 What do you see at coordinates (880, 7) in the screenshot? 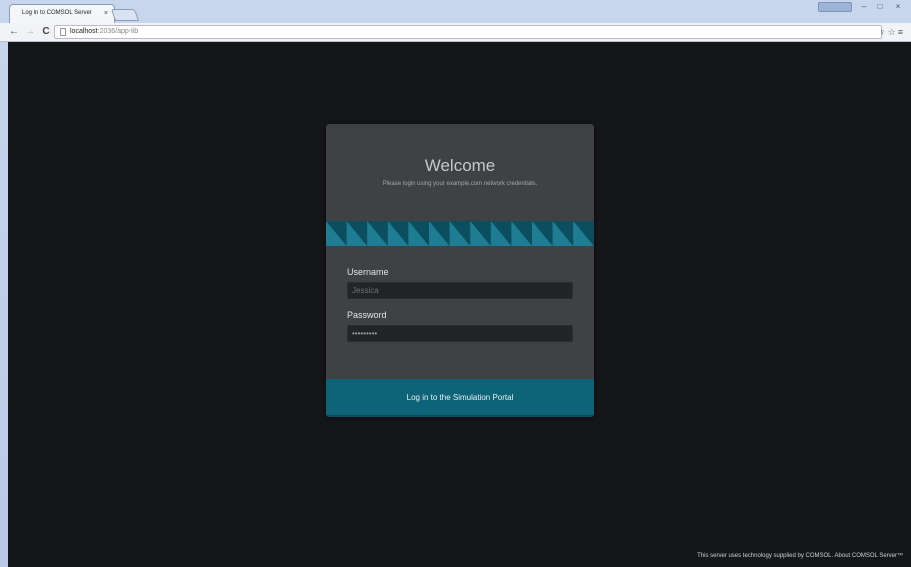
I see `maximize-icon: □` at bounding box center [880, 7].